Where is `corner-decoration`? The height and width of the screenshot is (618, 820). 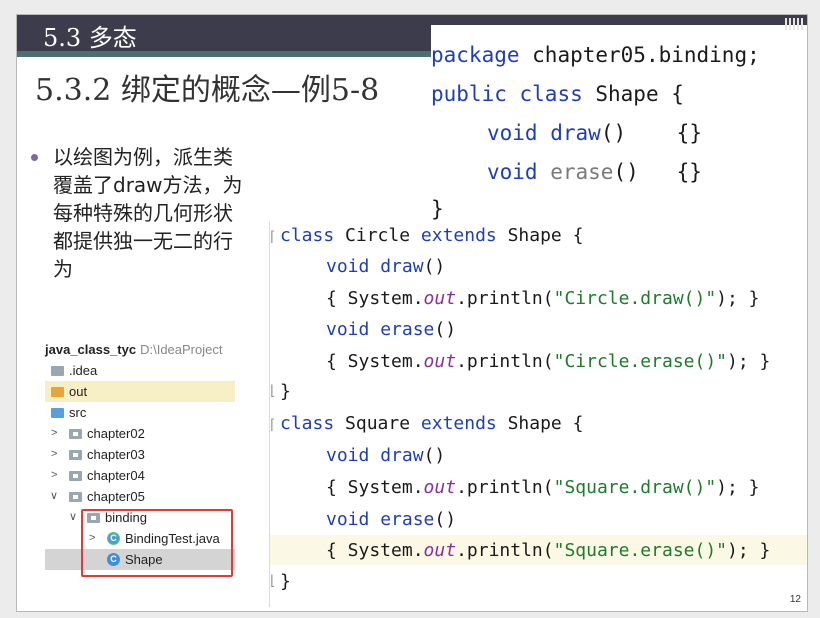
corner-decoration is located at coordinates (796, 22).